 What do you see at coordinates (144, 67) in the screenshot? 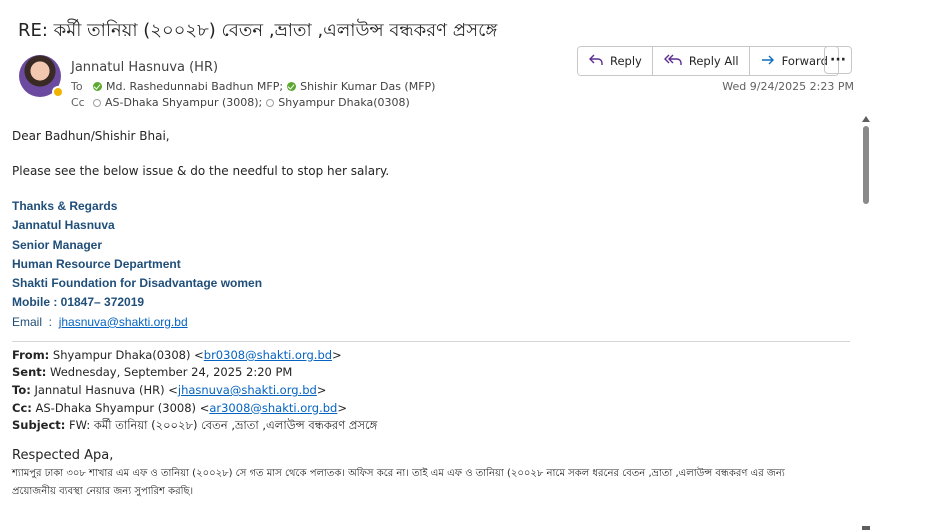
I see `sender-name: Jannatul Hasnuva (HR)` at bounding box center [144, 67].